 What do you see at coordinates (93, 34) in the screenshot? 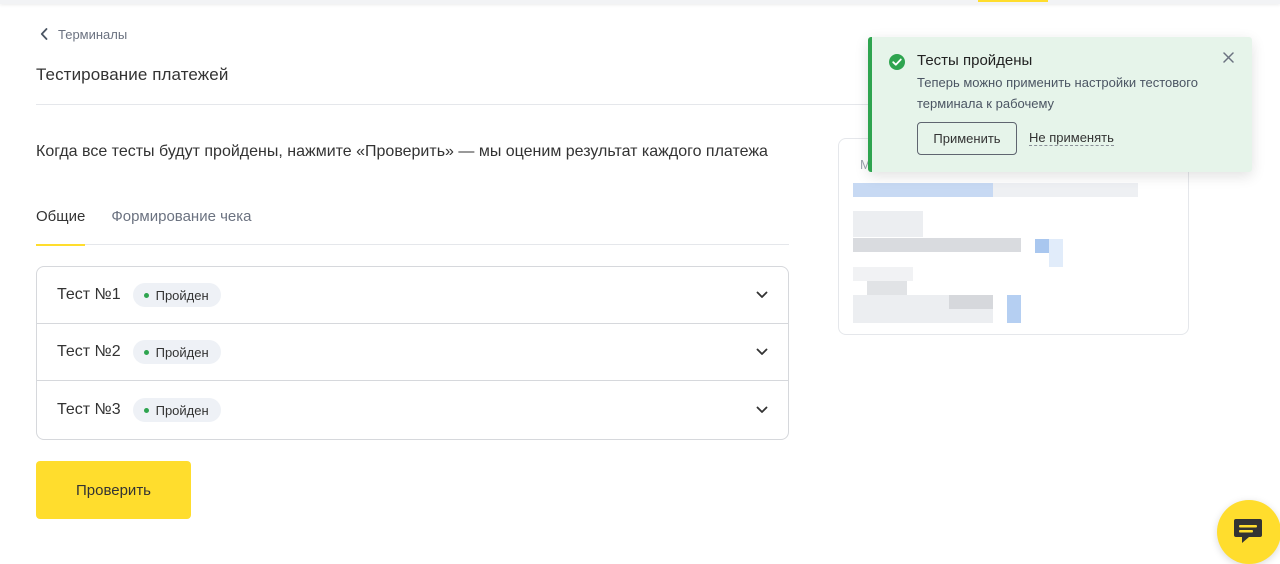
I see `back-link-label: Терминалы` at bounding box center [93, 34].